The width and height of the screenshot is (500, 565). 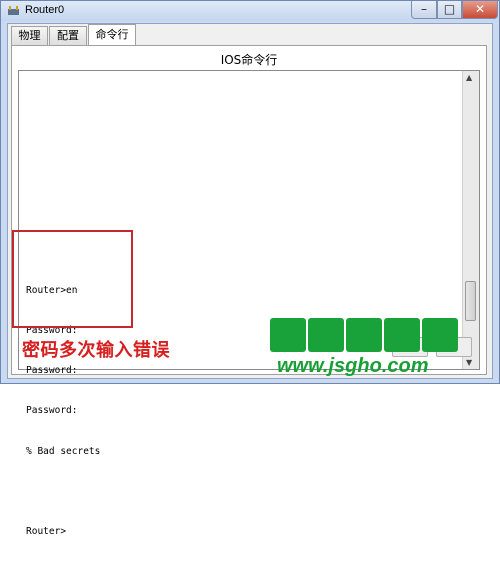 I want to click on tab-cli: 命令行, so click(x=112, y=35).